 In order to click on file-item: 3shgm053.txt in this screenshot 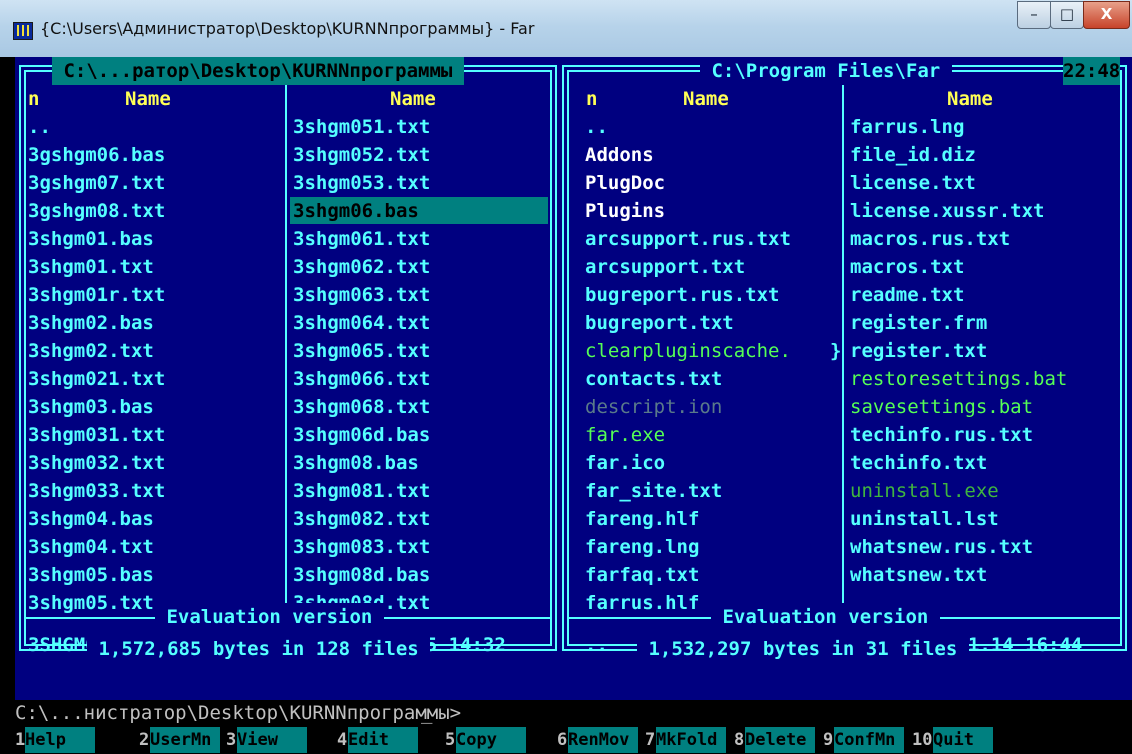, I will do `click(361, 183)`.